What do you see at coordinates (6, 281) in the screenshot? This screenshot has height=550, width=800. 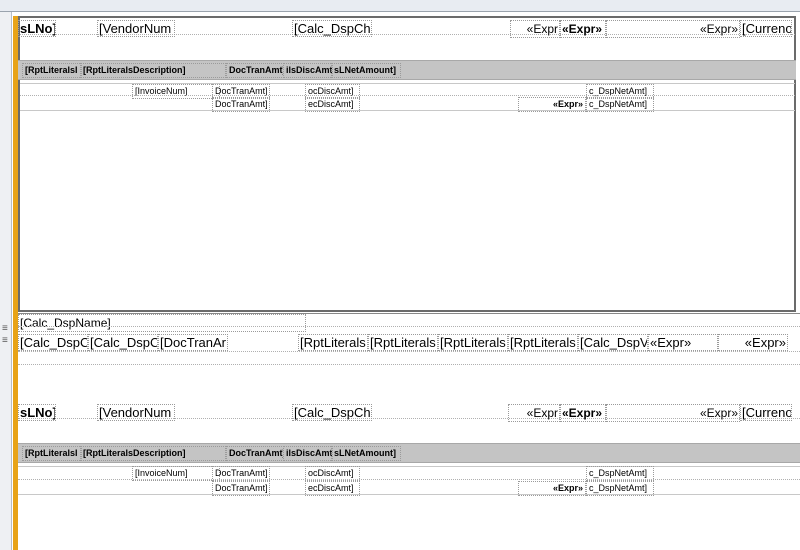 I see `designer-left-gutter` at bounding box center [6, 281].